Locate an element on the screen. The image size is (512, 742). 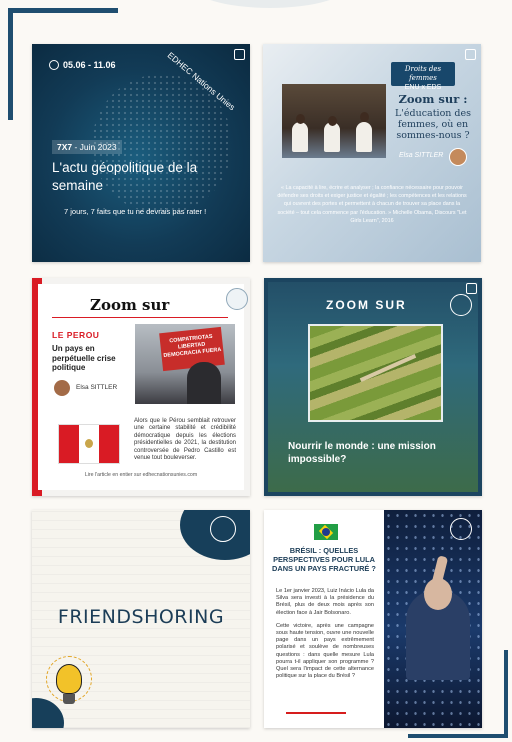
farmland-photo is located at coordinates (375, 373).